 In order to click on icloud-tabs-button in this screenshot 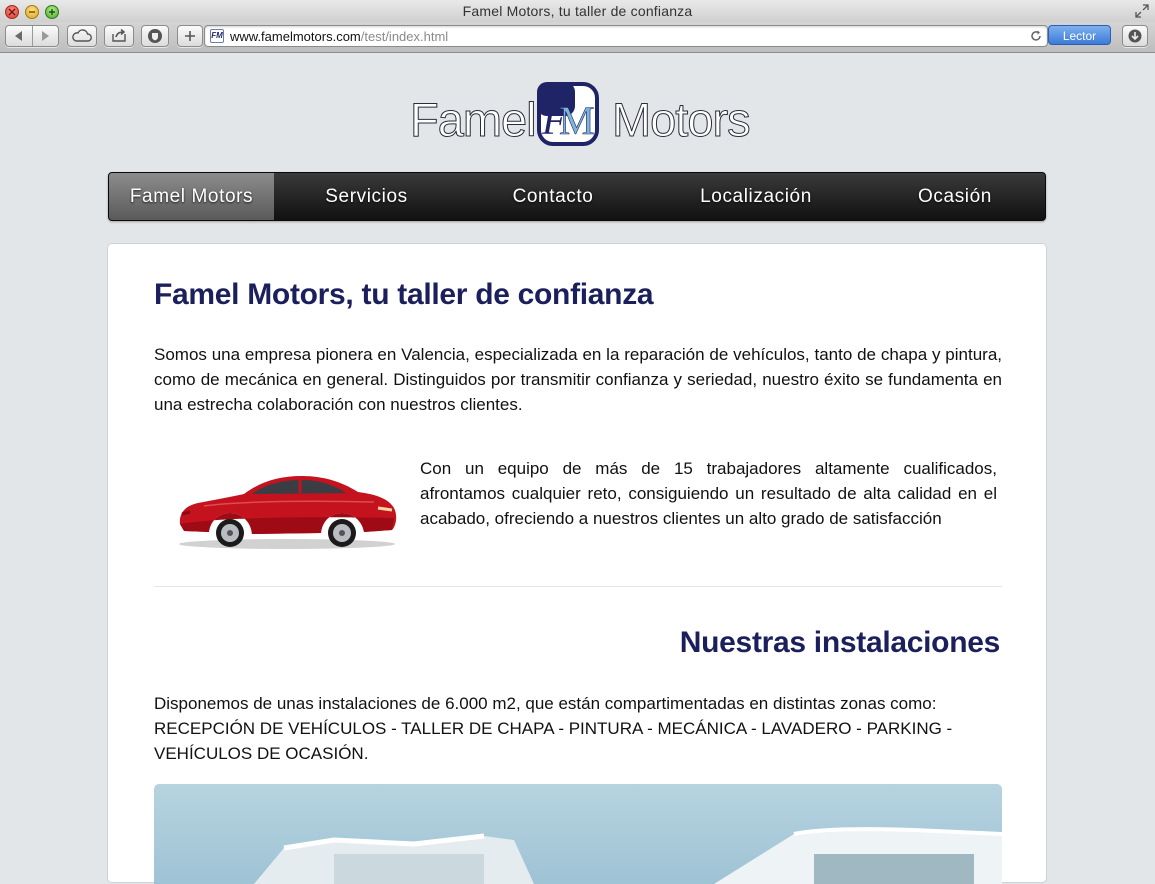, I will do `click(82, 36)`.